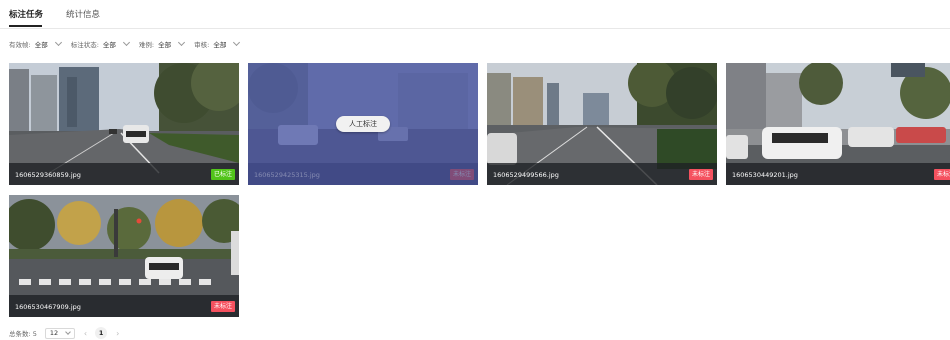 The width and height of the screenshot is (950, 340). I want to click on total-count: 总条数: 5, so click(23, 334).